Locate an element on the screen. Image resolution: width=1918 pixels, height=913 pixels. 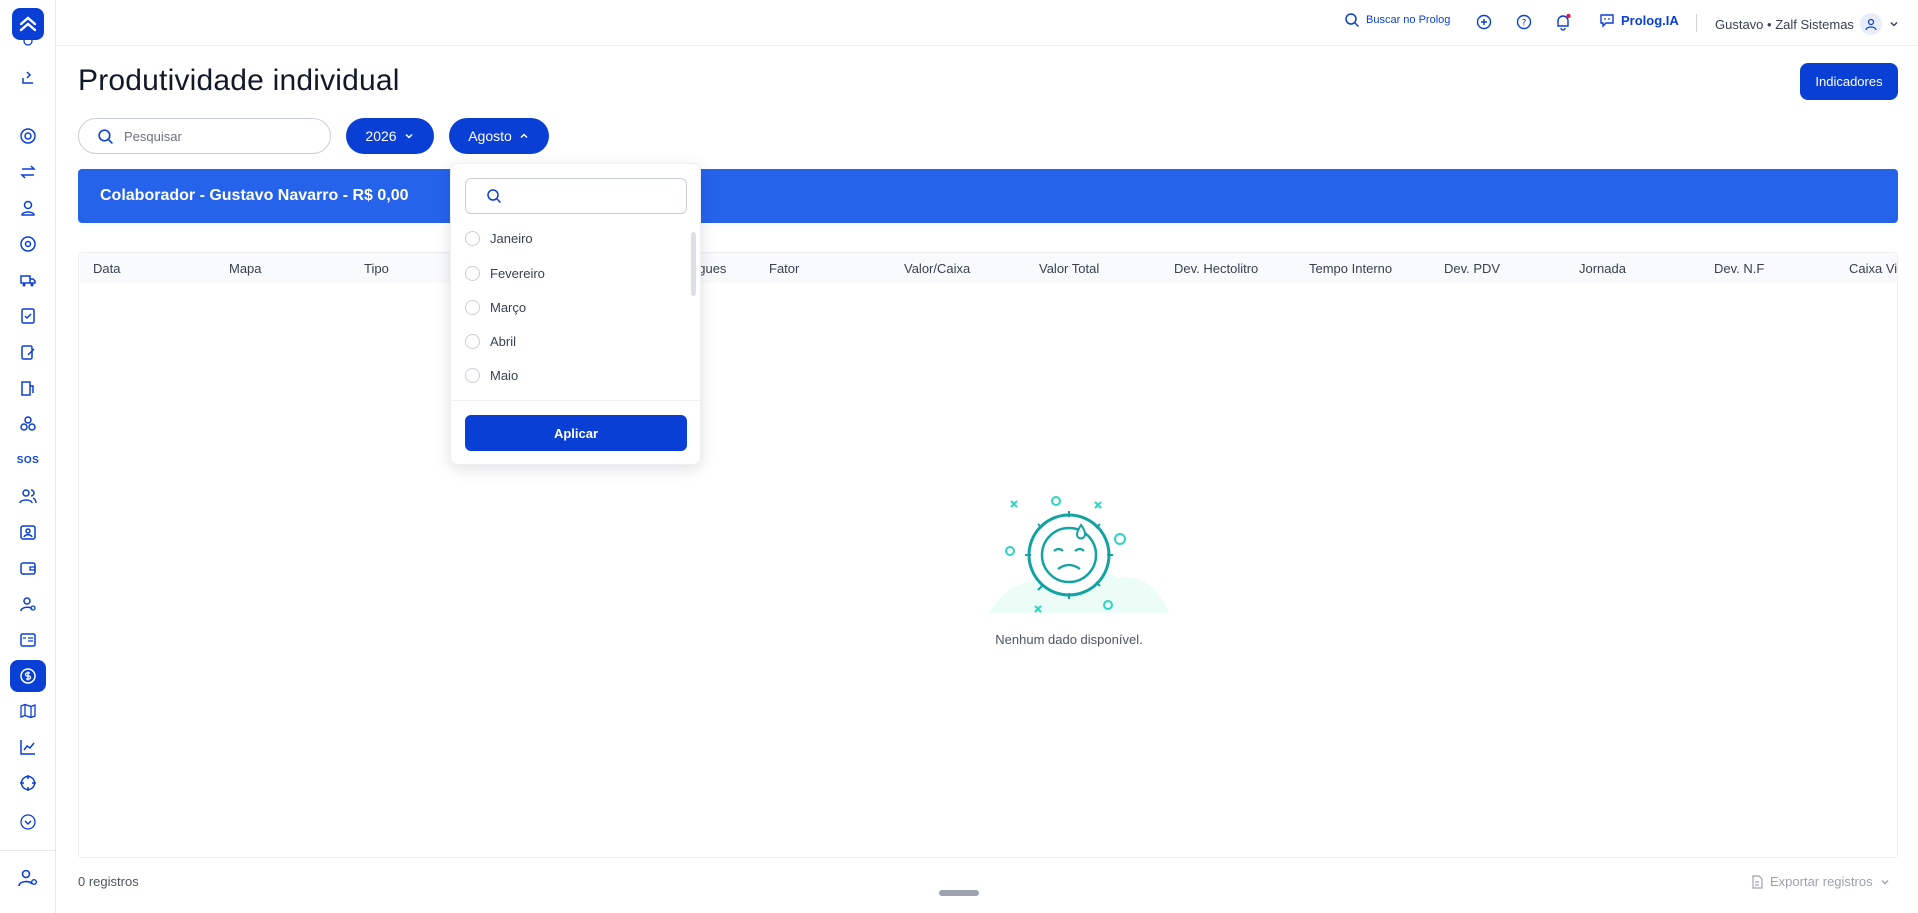
sidebar-item-user-icon is located at coordinates (28, 208).